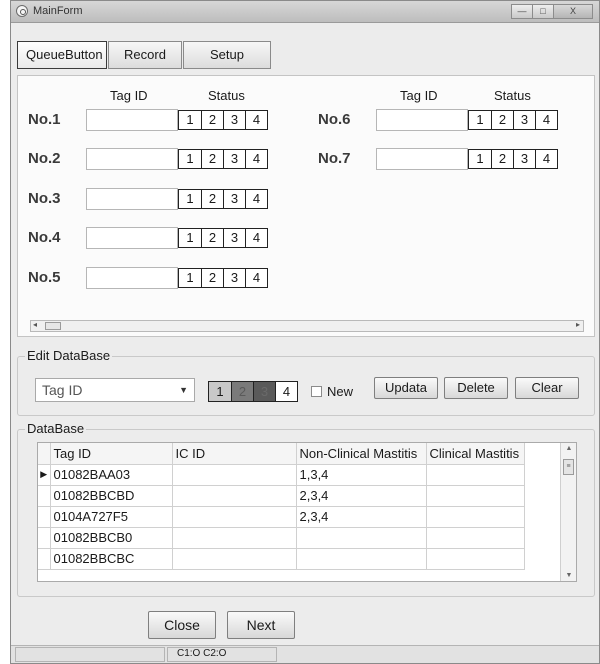 This screenshot has width=600, height=664. I want to click on maximize-button: □, so click(543, 11).